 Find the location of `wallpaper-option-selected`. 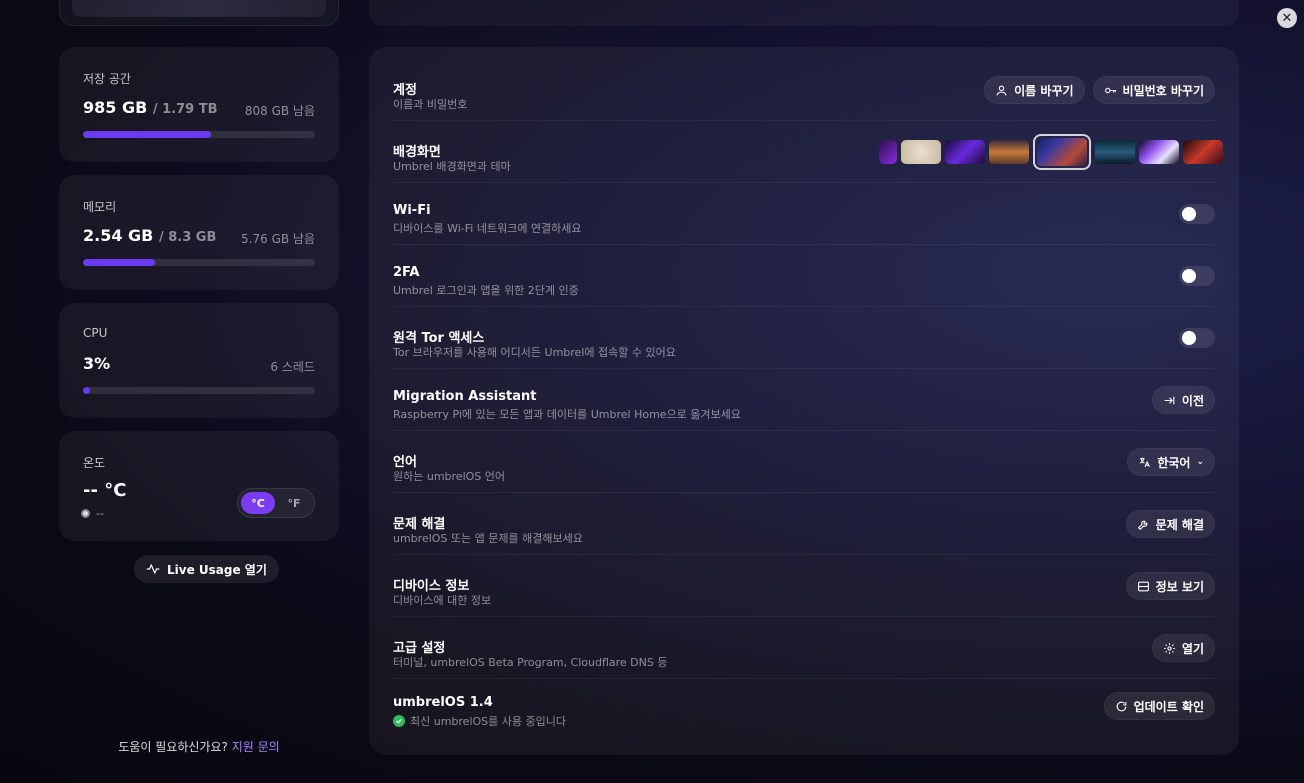

wallpaper-option-selected is located at coordinates (1062, 152).